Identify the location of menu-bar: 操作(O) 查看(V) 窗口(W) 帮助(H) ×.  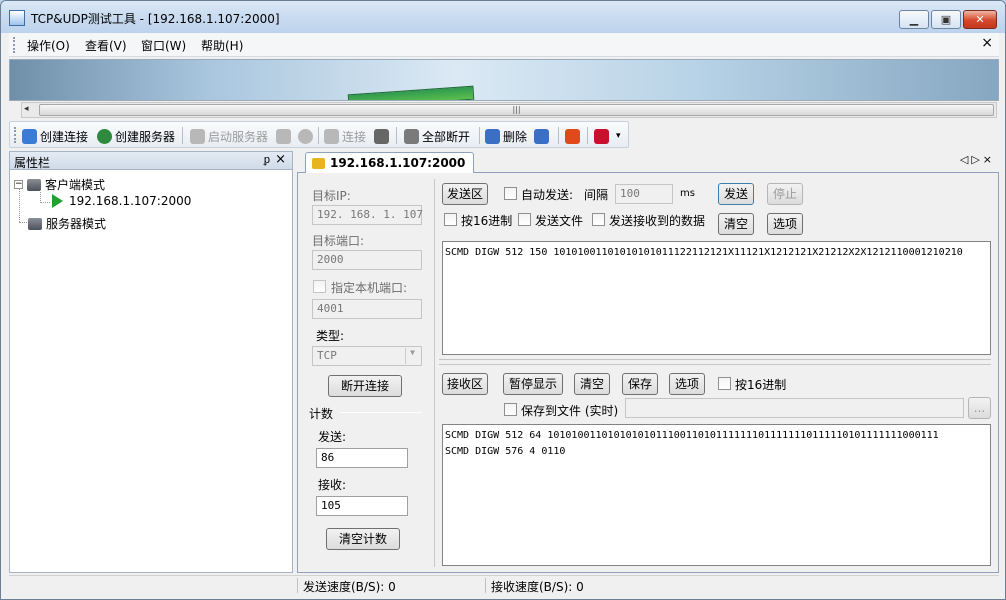
(504, 45).